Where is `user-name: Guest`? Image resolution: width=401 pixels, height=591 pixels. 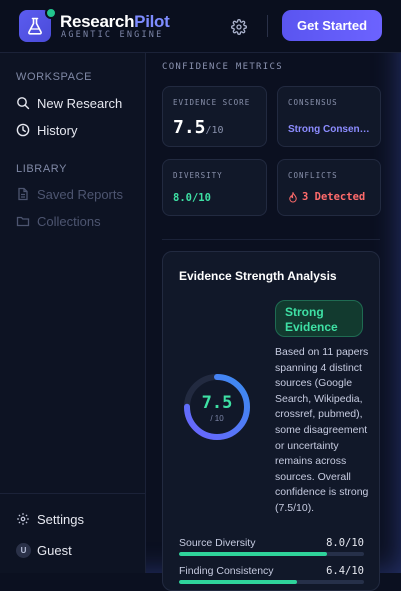 user-name: Guest is located at coordinates (54, 550).